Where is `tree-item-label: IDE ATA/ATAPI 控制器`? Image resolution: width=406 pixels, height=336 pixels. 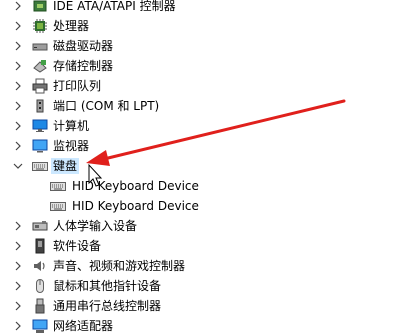 tree-item-label: IDE ATA/ATAPI 控制器 is located at coordinates (114, 6).